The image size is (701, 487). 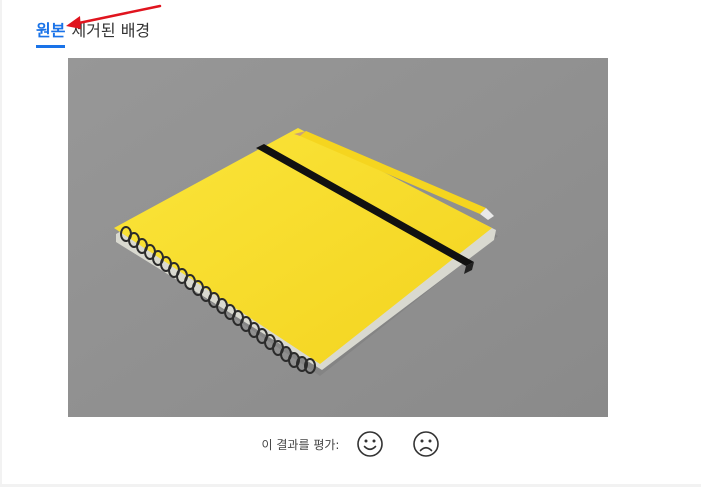 I want to click on smile-icon, so click(x=370, y=444).